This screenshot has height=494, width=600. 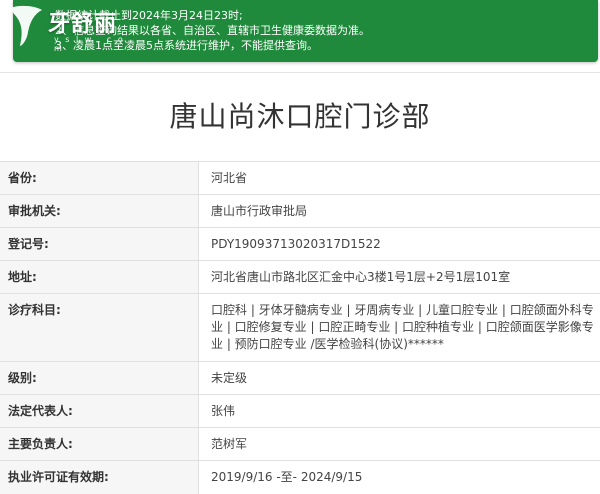 I want to click on clinic-name-title: 唐山尚沐口腔门诊部, so click(x=300, y=116).